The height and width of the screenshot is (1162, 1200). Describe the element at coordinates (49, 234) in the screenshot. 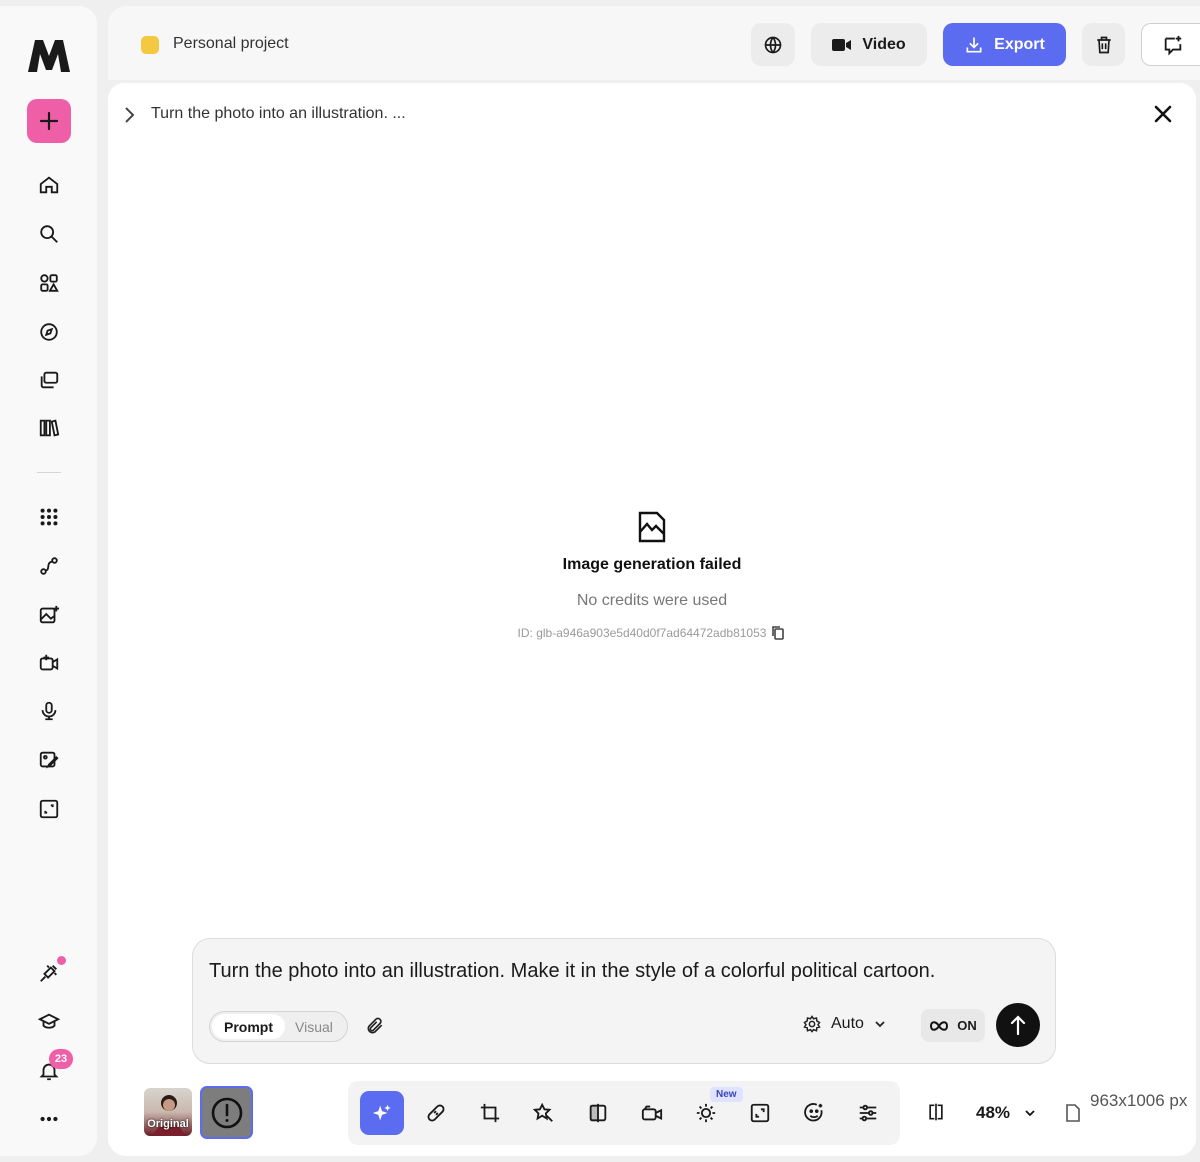

I see `search-icon` at that location.